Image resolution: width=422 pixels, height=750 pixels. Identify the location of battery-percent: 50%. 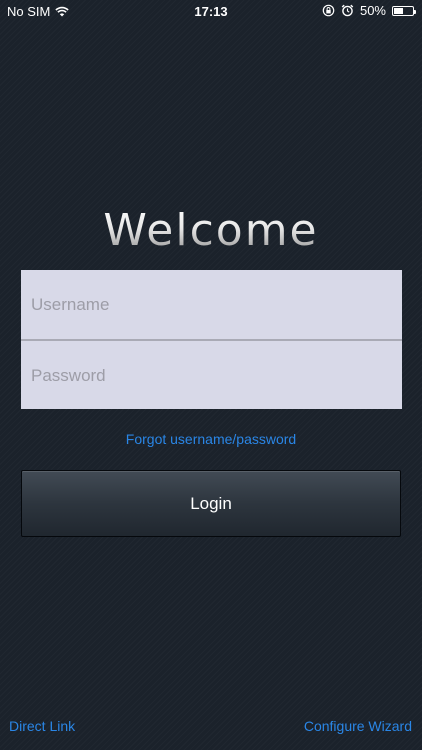
(372, 10).